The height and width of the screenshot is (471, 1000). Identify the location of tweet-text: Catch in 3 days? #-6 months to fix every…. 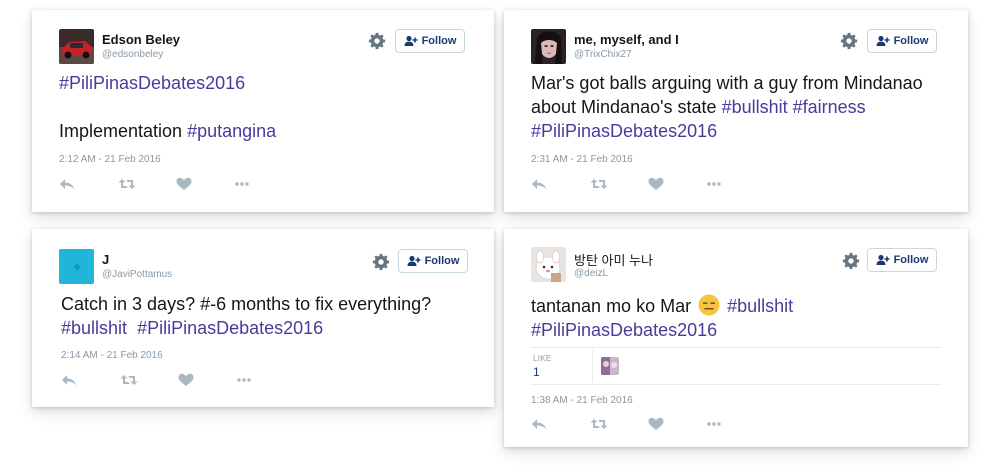
(271, 316).